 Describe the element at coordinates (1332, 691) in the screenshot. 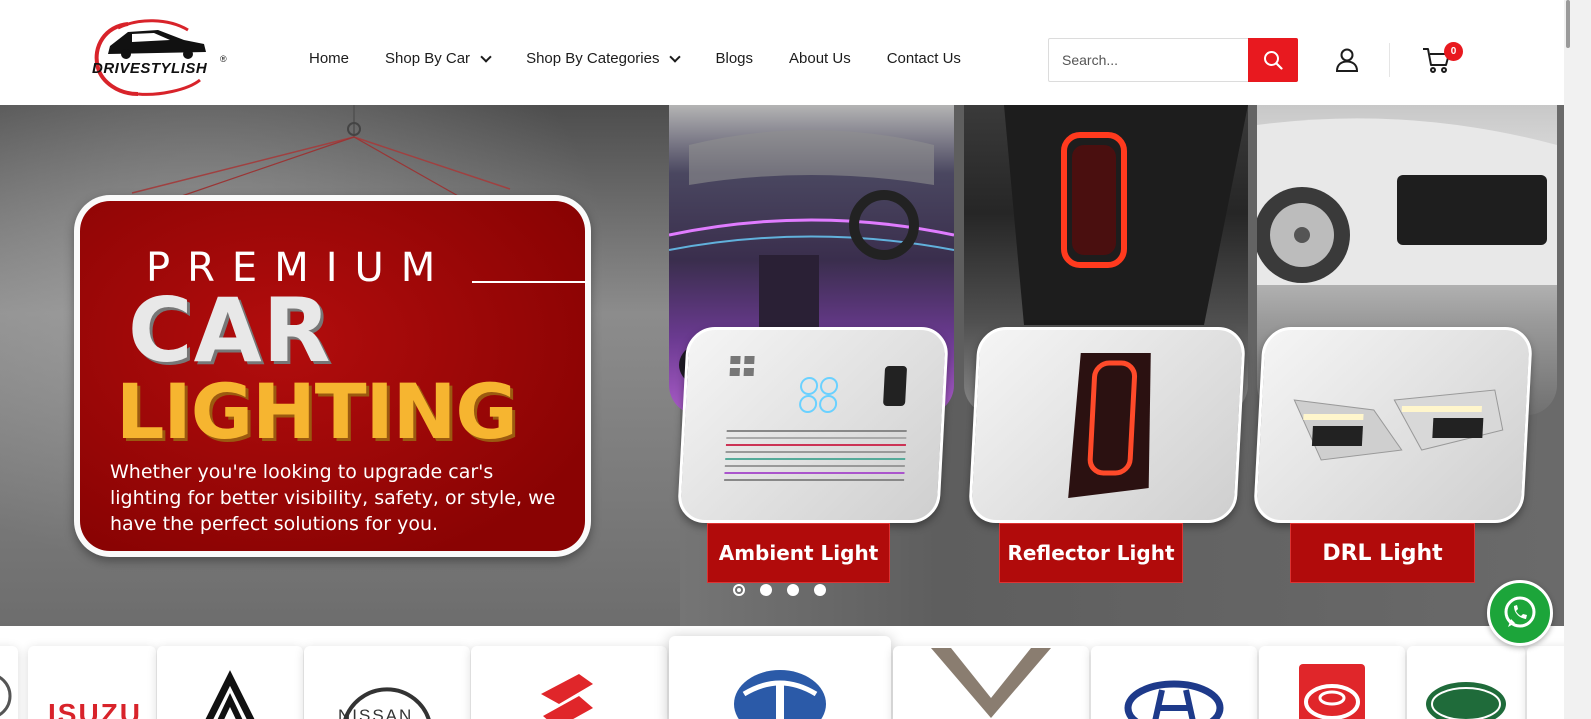

I see `toyota-logo-icon` at that location.